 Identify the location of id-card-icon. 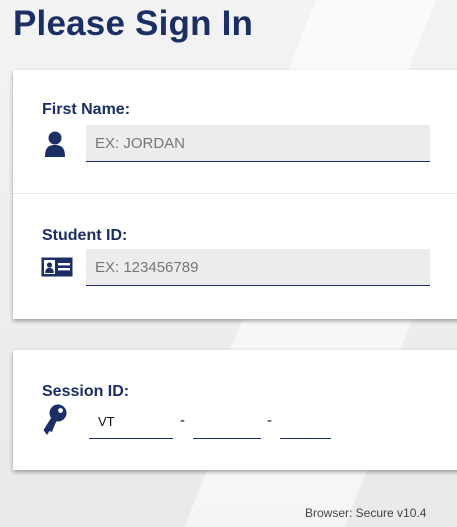
(57, 267).